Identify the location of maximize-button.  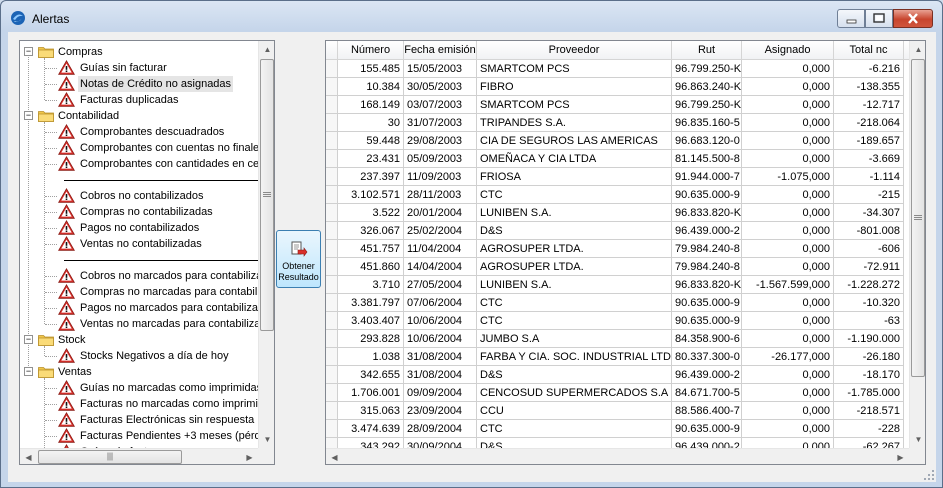
(879, 18).